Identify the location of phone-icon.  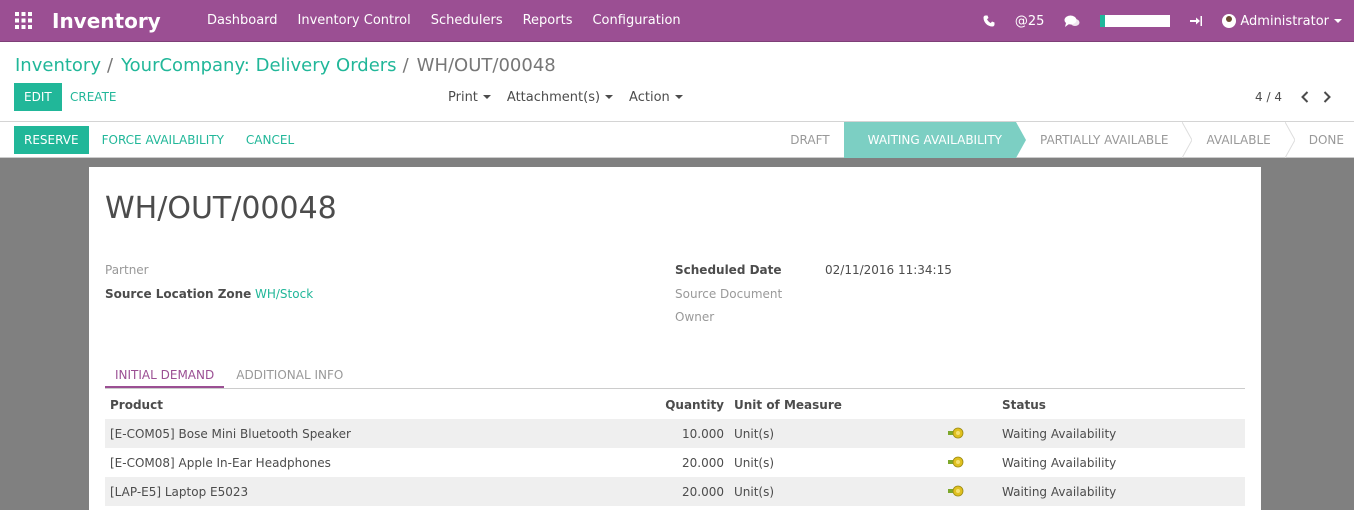
(989, 21).